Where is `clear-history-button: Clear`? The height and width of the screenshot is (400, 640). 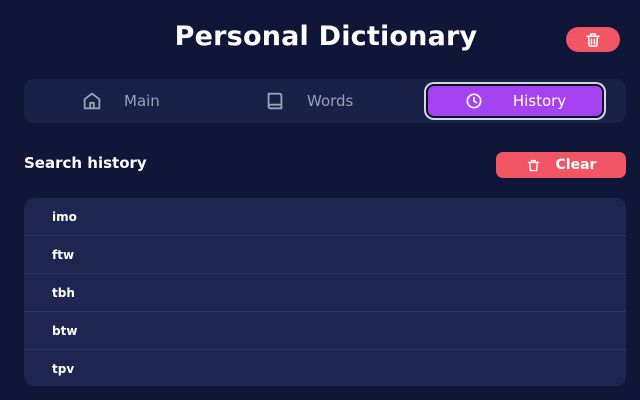
clear-history-button: Clear is located at coordinates (561, 165).